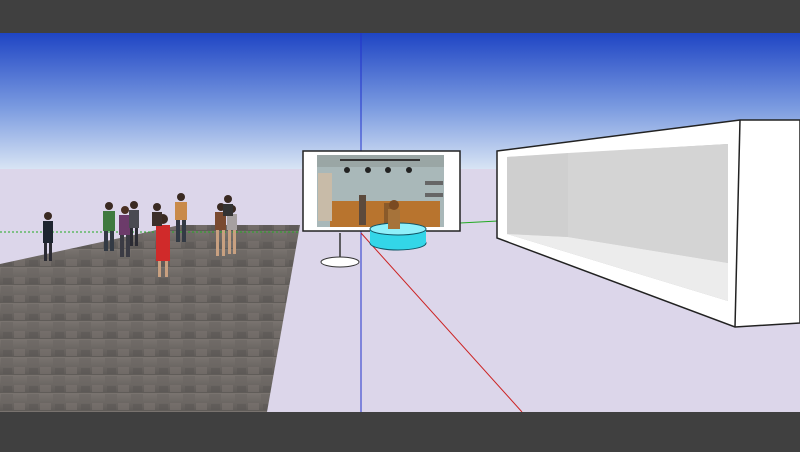 The height and width of the screenshot is (452, 800). I want to click on bottom-dark-bar, so click(400, 432).